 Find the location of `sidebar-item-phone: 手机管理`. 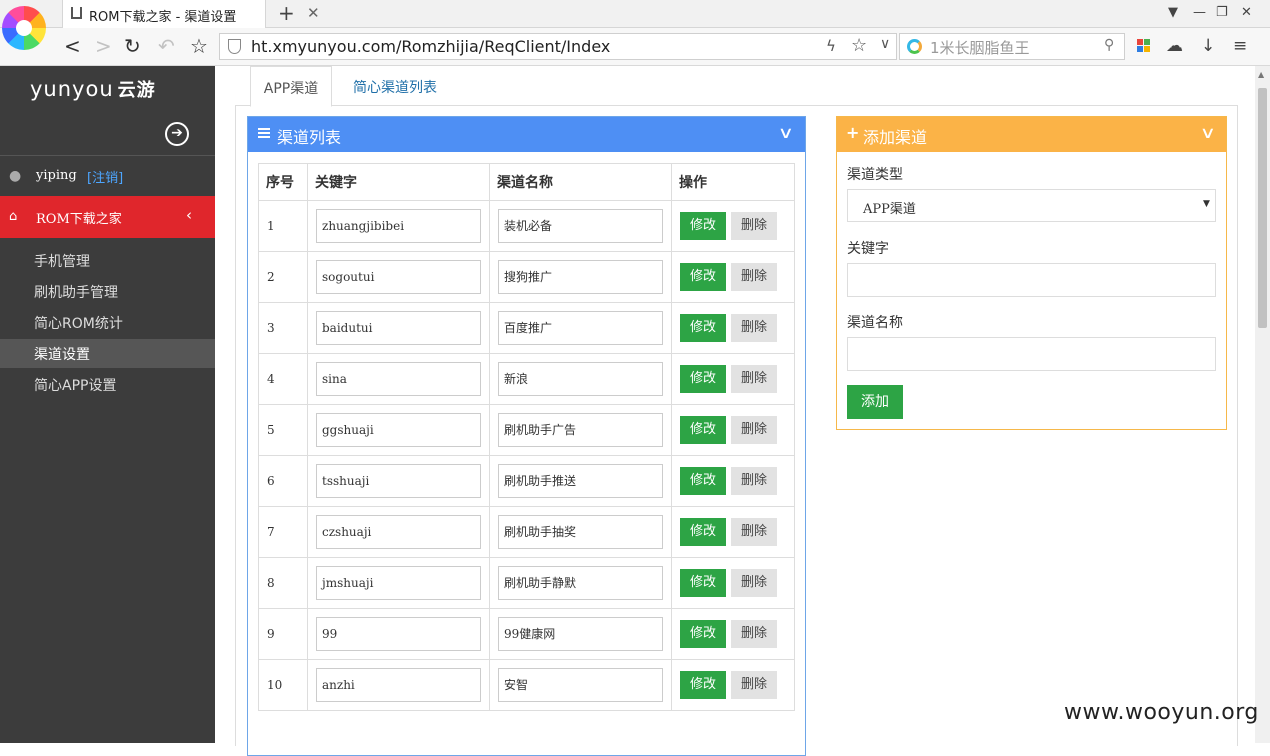

sidebar-item-phone: 手机管理 is located at coordinates (107, 260).